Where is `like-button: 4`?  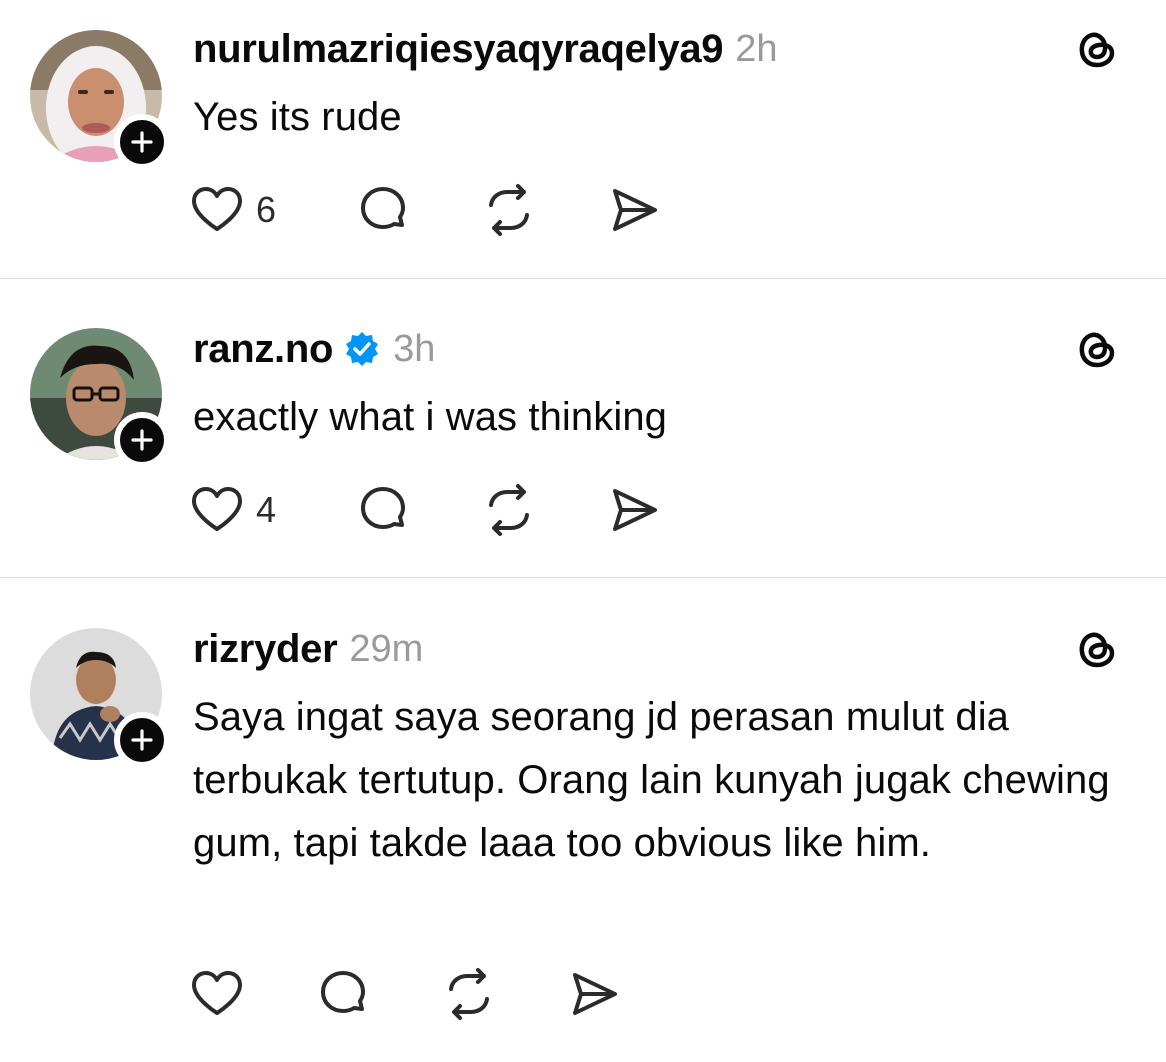
like-button: 4 is located at coordinates (273, 510).